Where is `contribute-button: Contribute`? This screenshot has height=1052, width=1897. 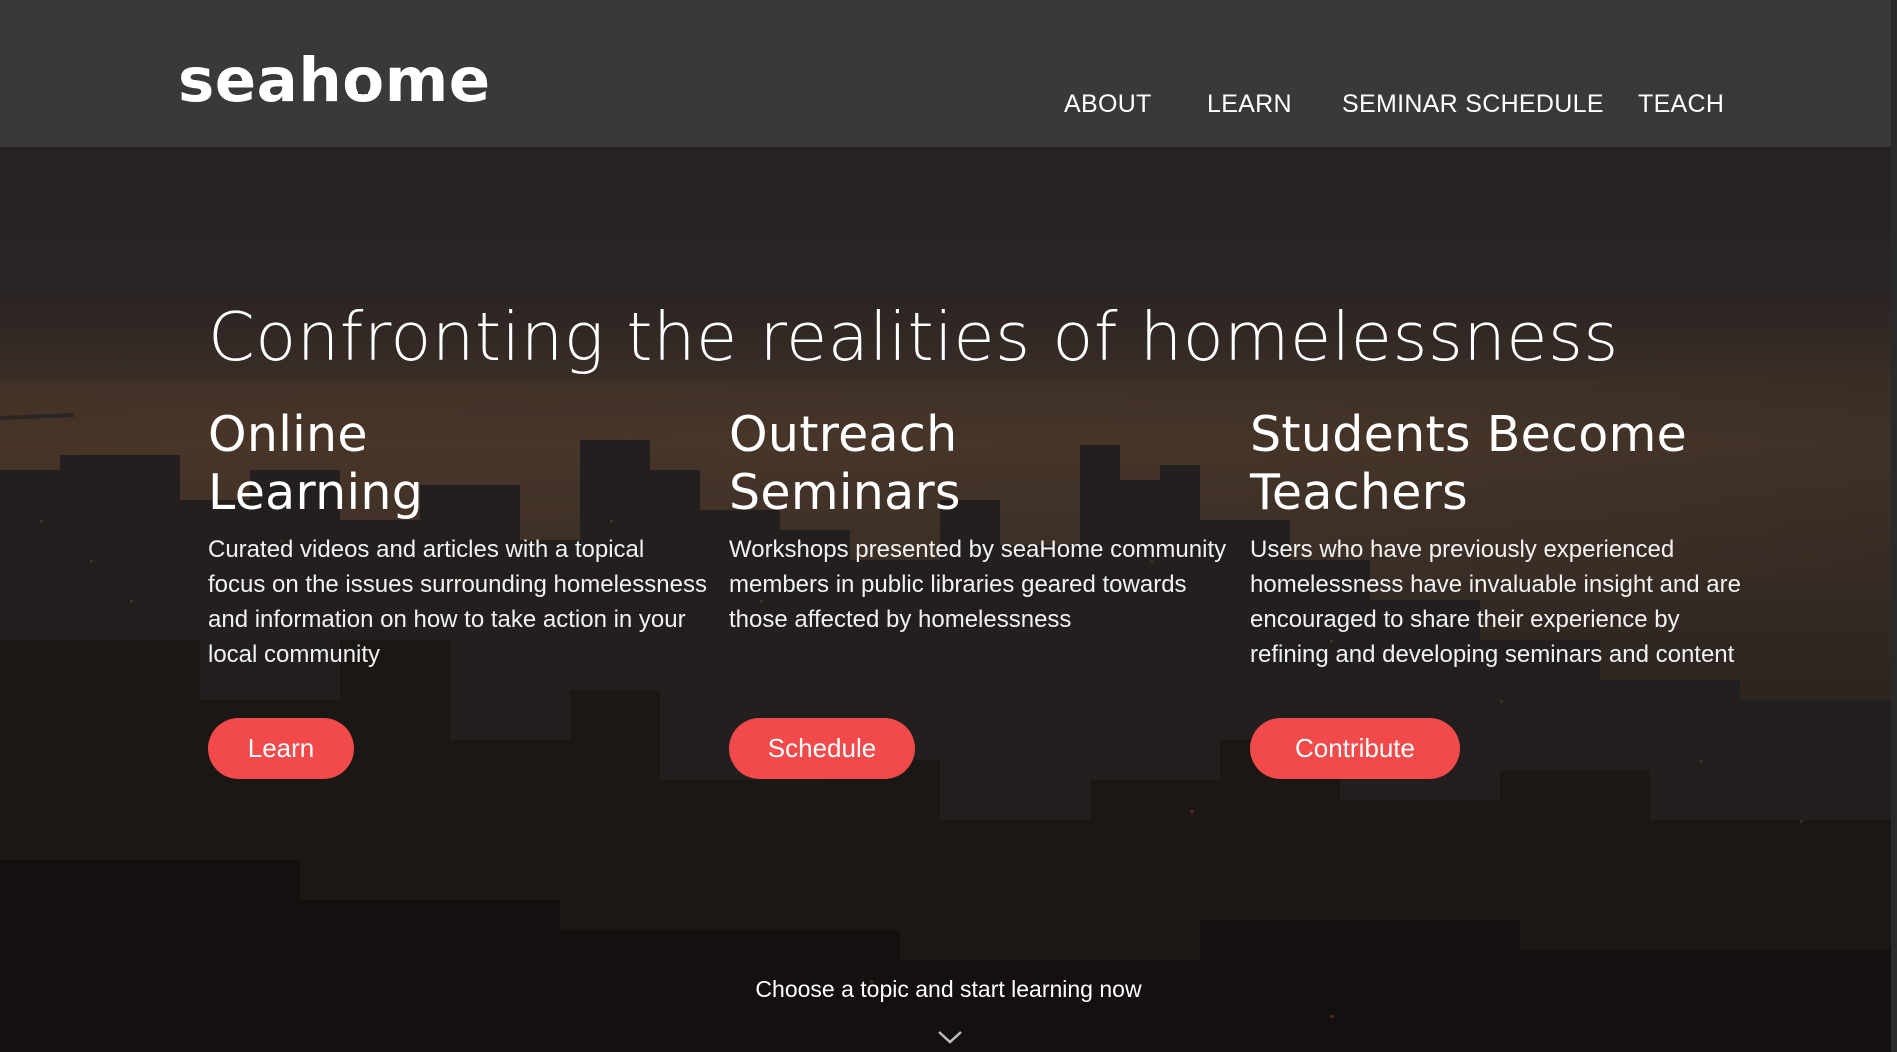
contribute-button: Contribute is located at coordinates (1355, 748).